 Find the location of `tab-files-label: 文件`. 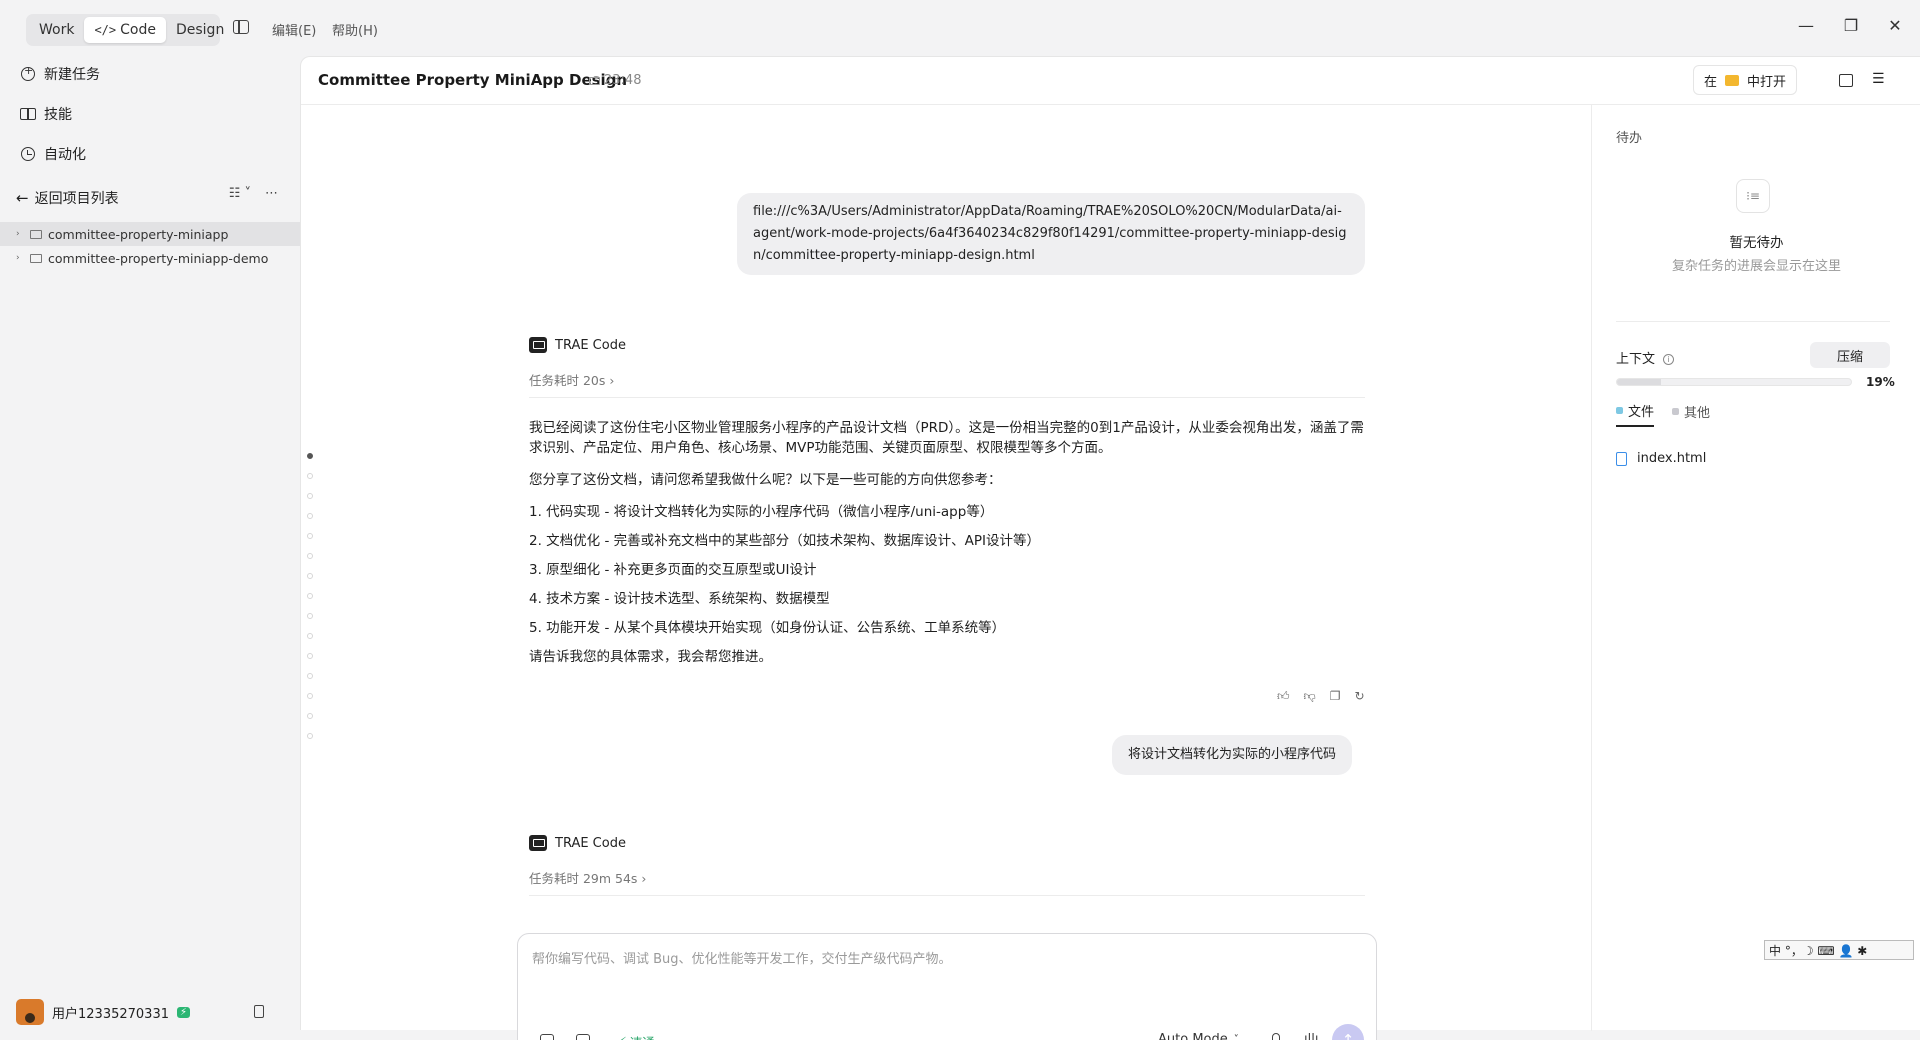

tab-files-label: 文件 is located at coordinates (1641, 412).